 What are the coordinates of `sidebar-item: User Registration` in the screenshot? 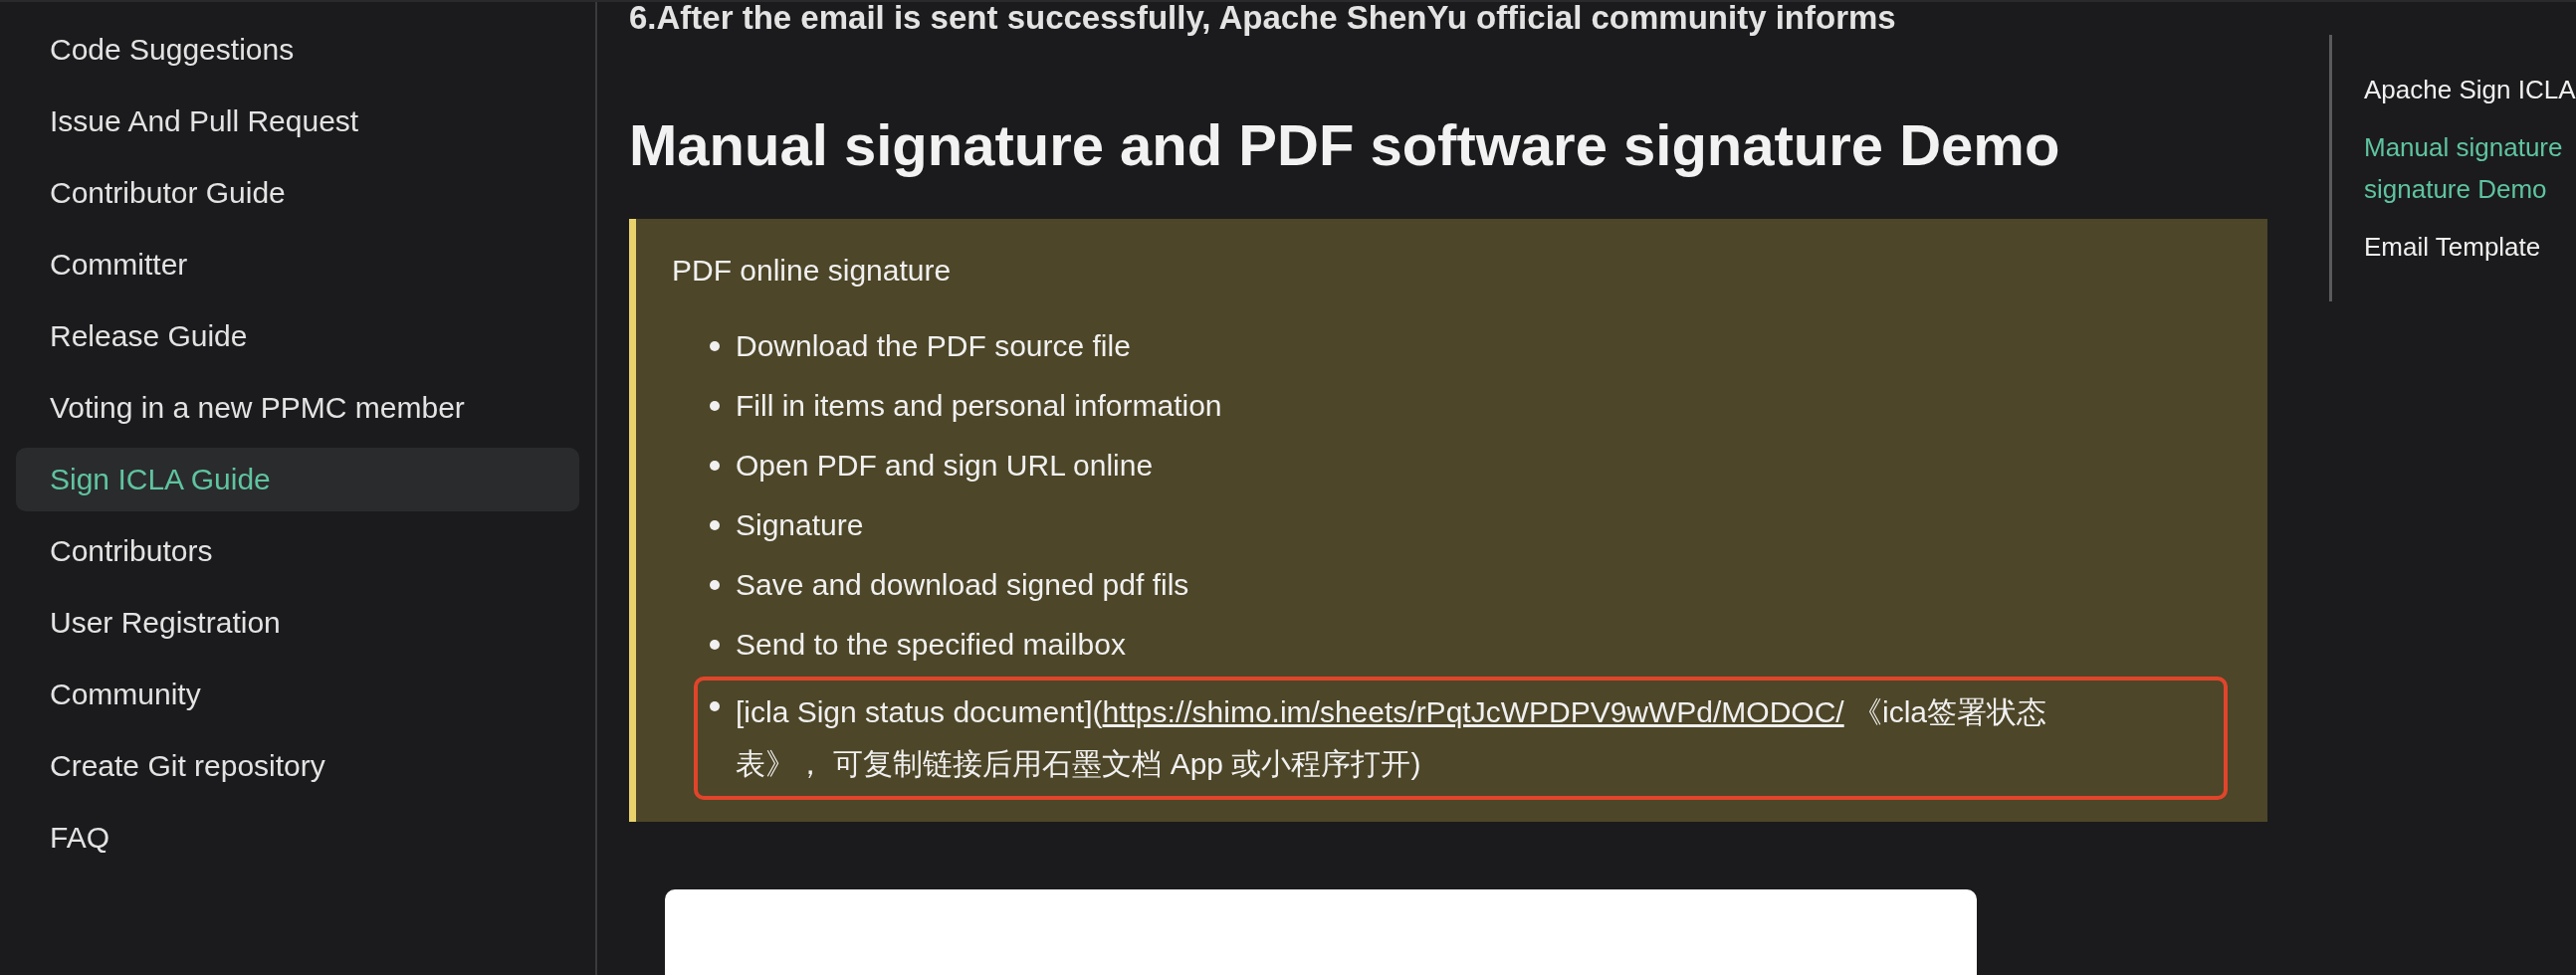 It's located at (297, 623).